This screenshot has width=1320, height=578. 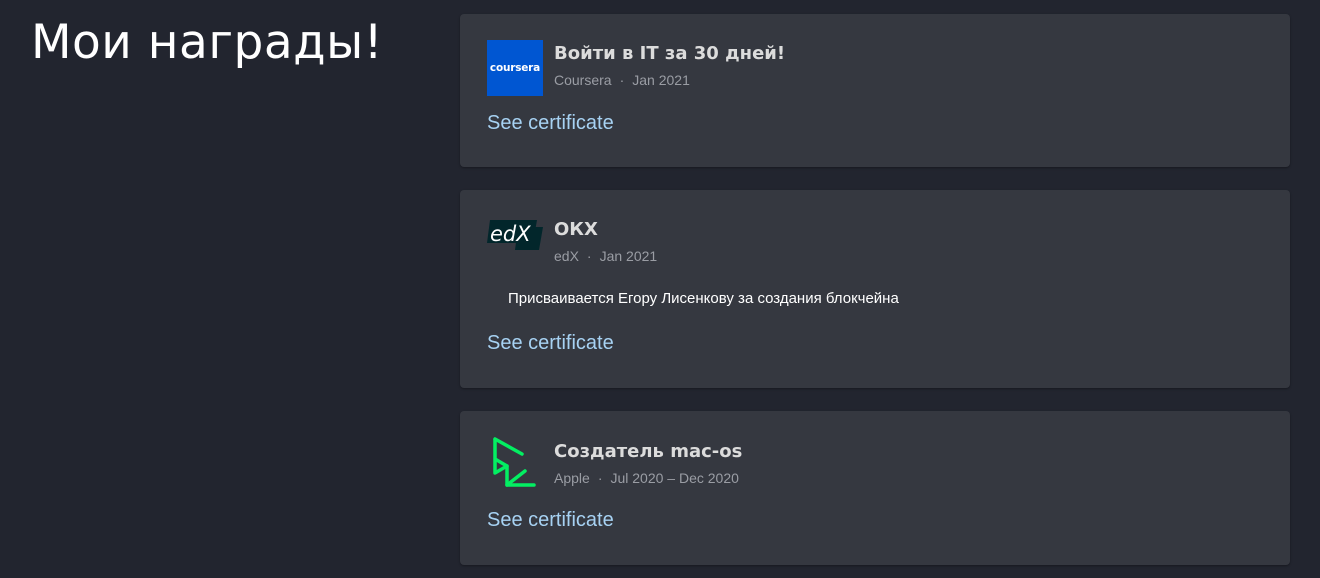 I want to click on page-title: Мои награды!, so click(x=207, y=42).